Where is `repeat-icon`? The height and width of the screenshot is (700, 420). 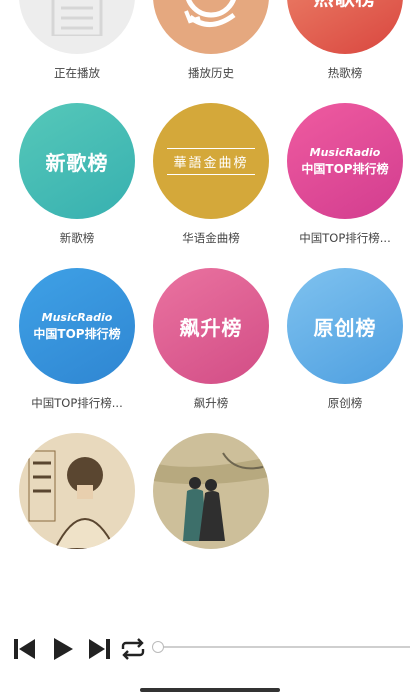 repeat-icon is located at coordinates (133, 649).